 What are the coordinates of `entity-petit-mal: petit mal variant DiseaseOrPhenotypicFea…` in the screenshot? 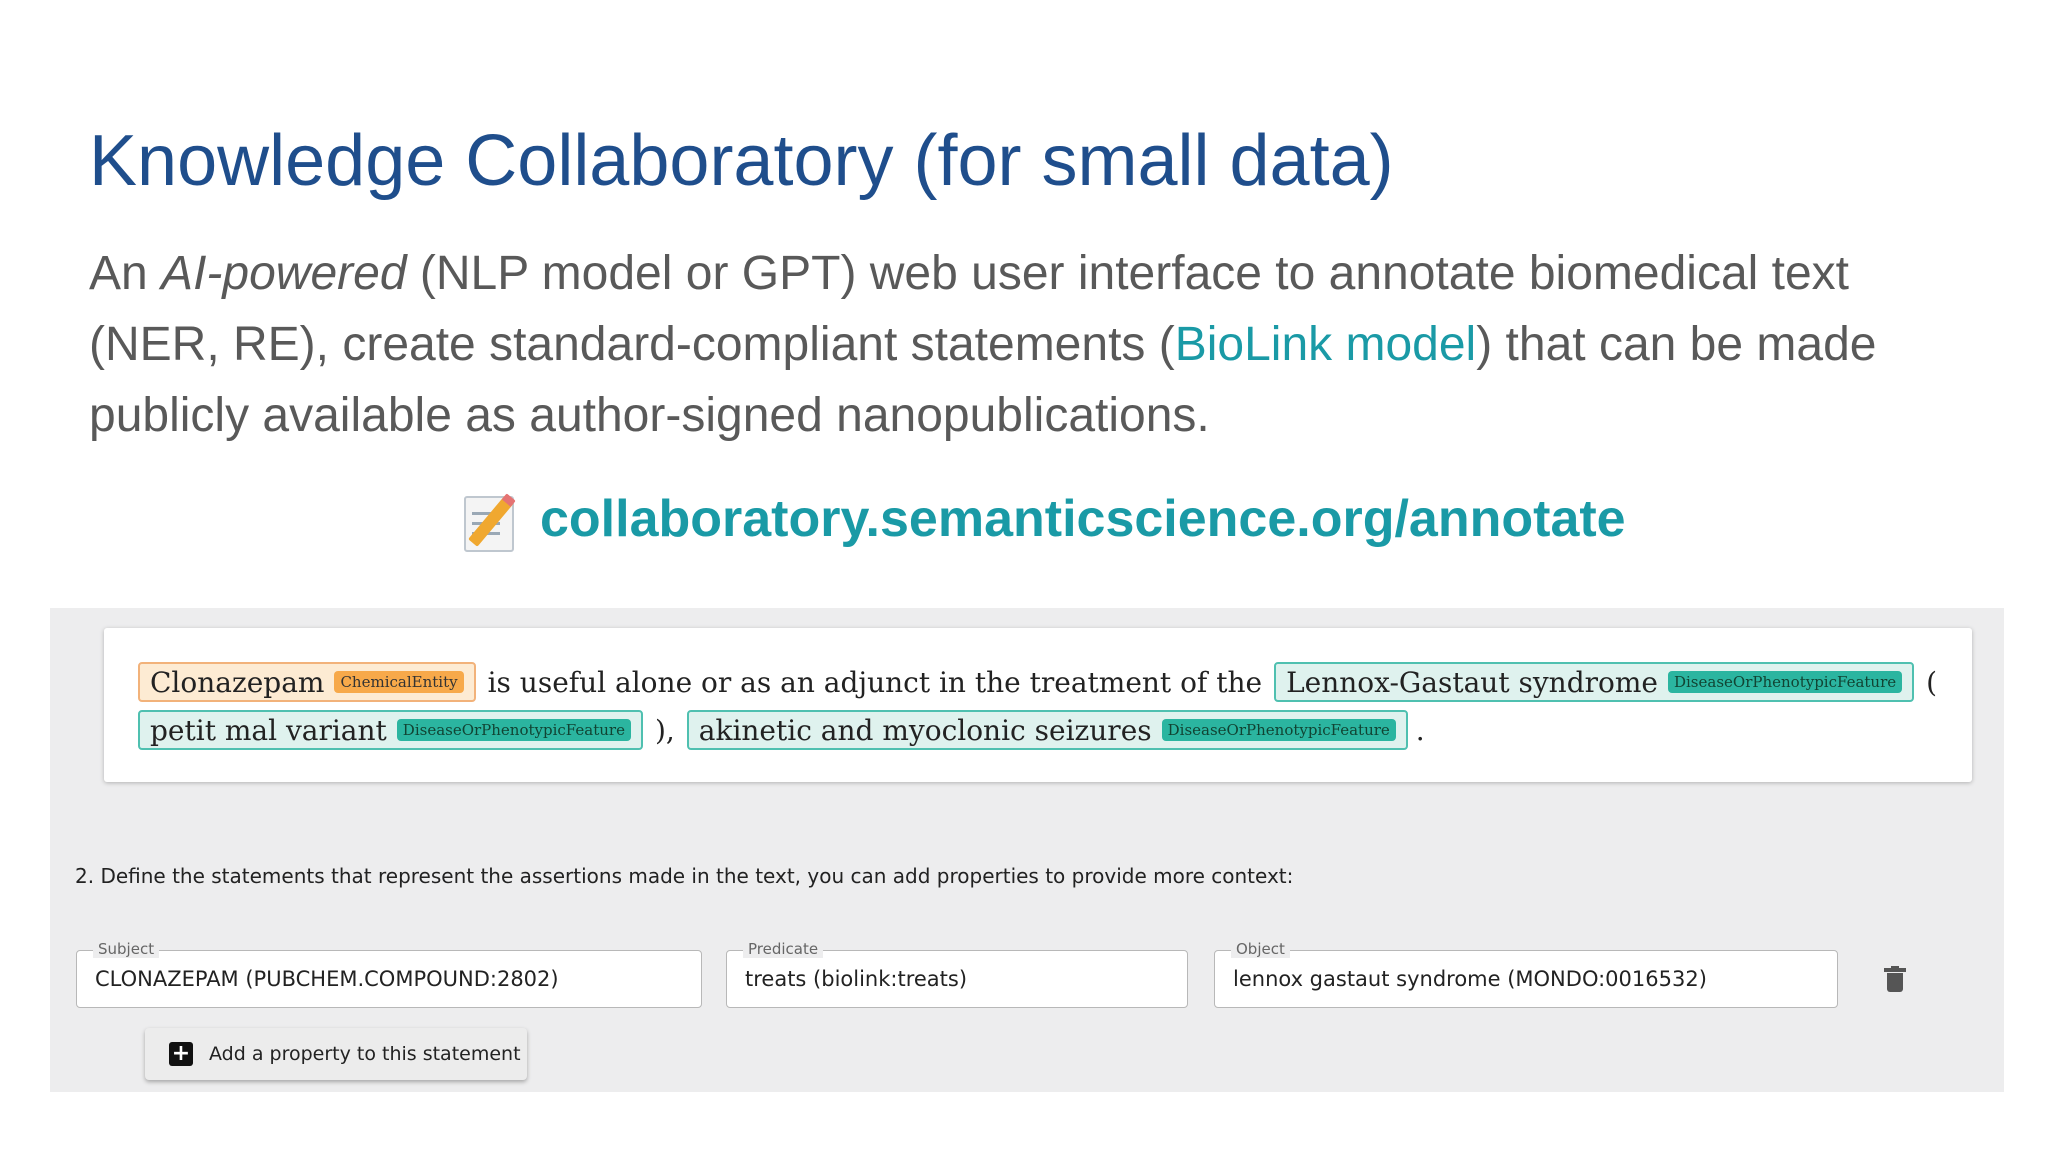 It's located at (390, 730).